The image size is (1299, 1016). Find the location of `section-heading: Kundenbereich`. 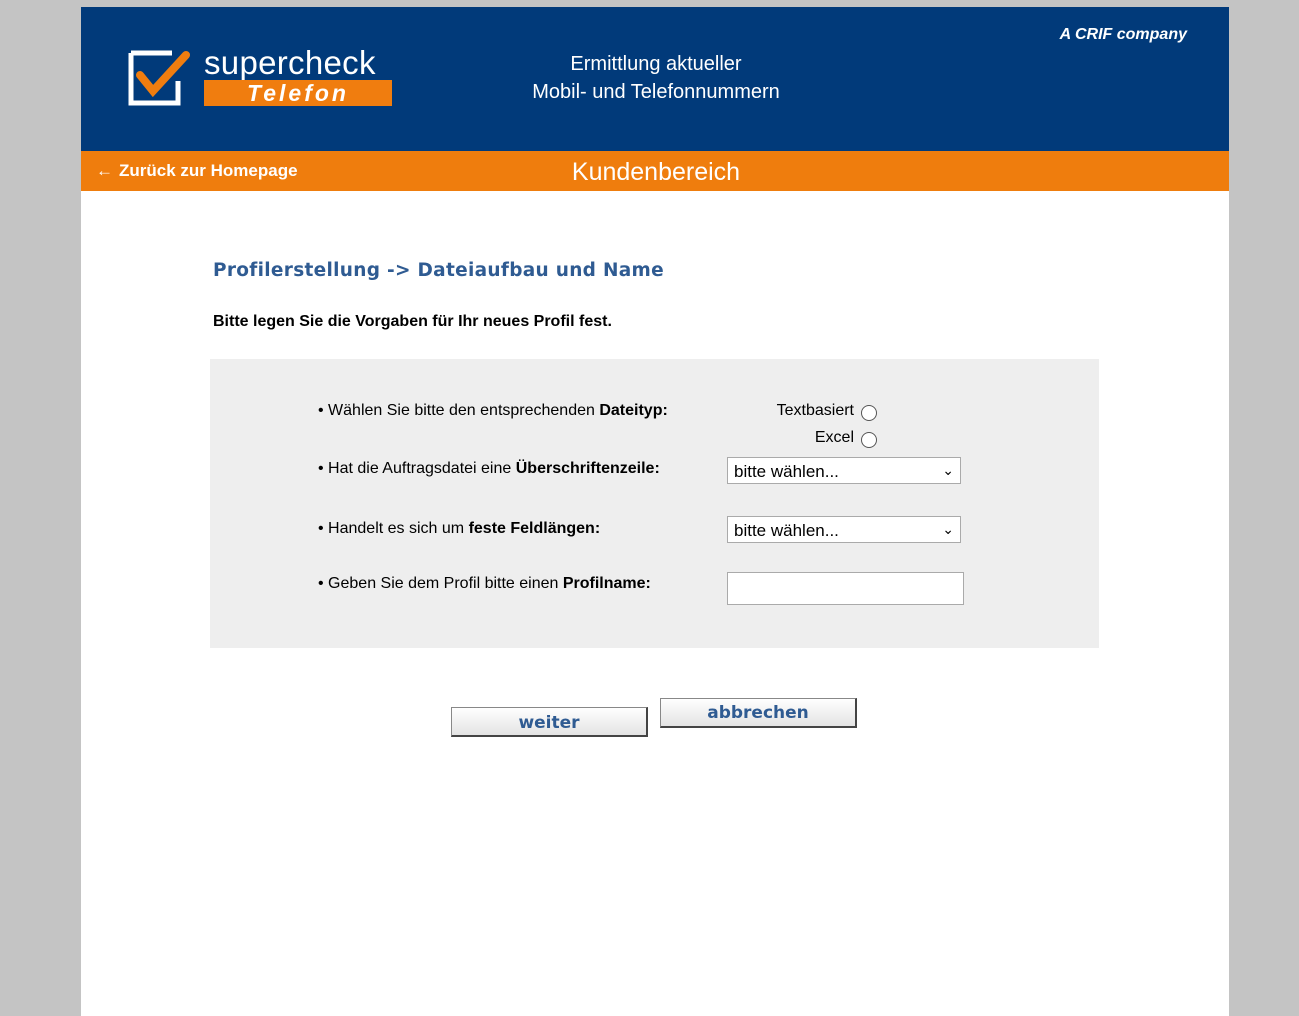

section-heading: Kundenbereich is located at coordinates (656, 172).